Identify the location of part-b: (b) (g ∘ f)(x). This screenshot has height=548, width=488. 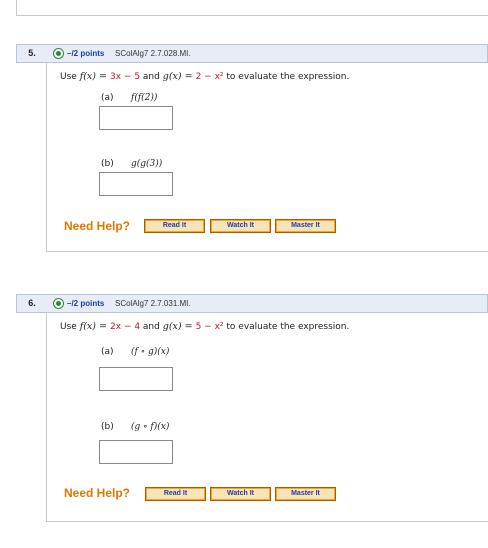
(135, 427).